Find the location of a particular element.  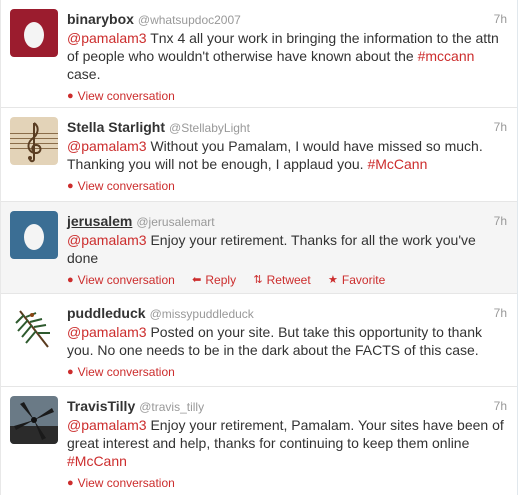

favorite-button: ★ Favorite is located at coordinates (356, 279).